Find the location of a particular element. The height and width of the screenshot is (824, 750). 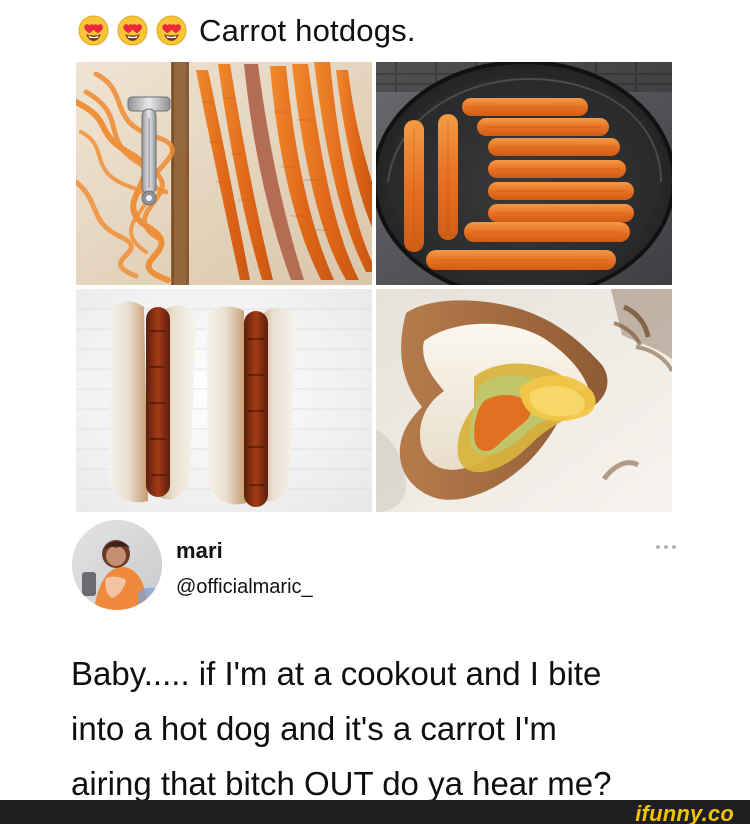

post-title: Carrot hotdogs. is located at coordinates (307, 30).